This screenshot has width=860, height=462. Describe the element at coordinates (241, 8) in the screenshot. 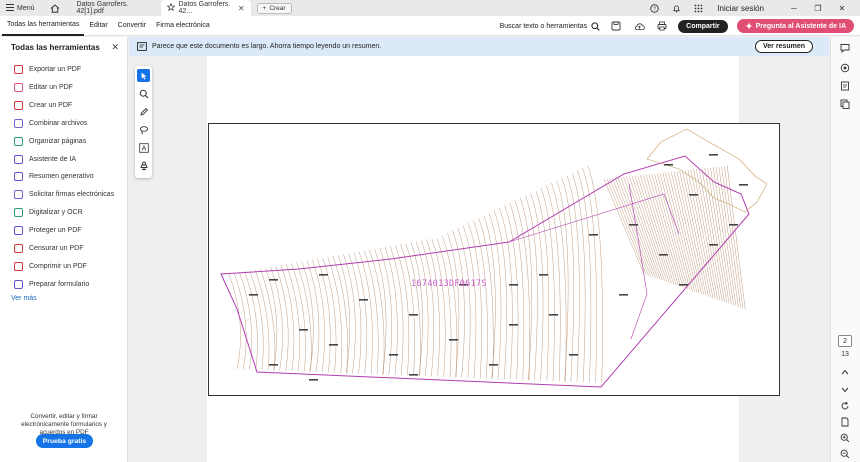

I see `close-tab-icon: ✕` at that location.